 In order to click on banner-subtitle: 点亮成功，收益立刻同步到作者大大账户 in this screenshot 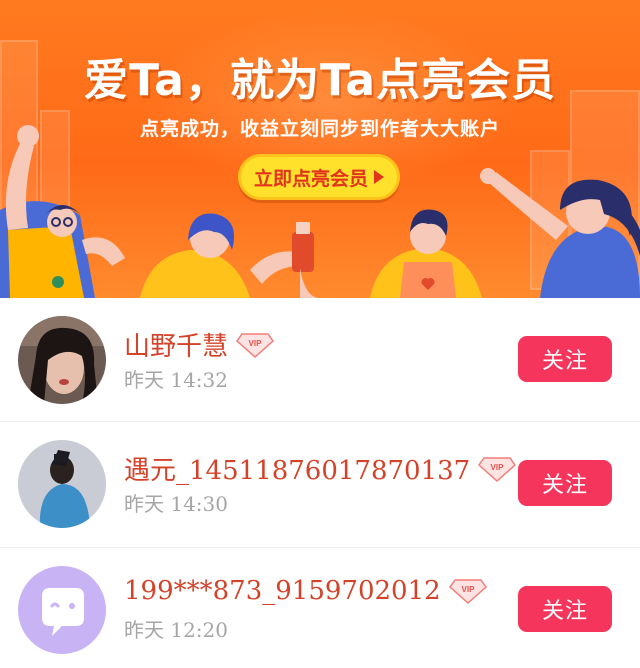, I will do `click(319, 129)`.